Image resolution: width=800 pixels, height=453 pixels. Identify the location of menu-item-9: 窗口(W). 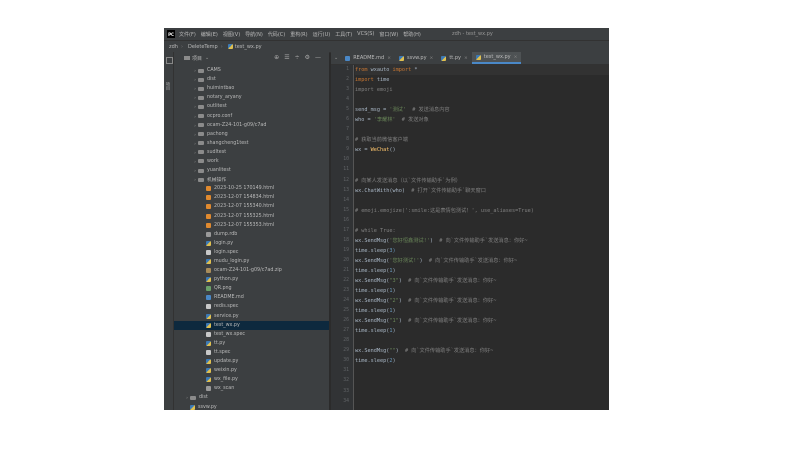
(388, 34).